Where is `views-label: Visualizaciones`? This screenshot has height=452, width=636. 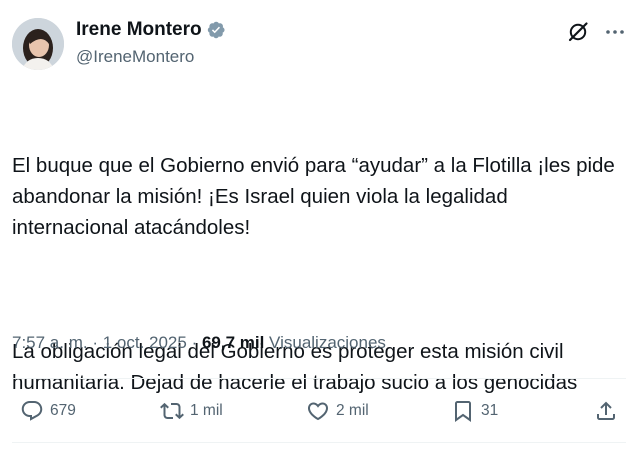 views-label: Visualizaciones is located at coordinates (325, 342).